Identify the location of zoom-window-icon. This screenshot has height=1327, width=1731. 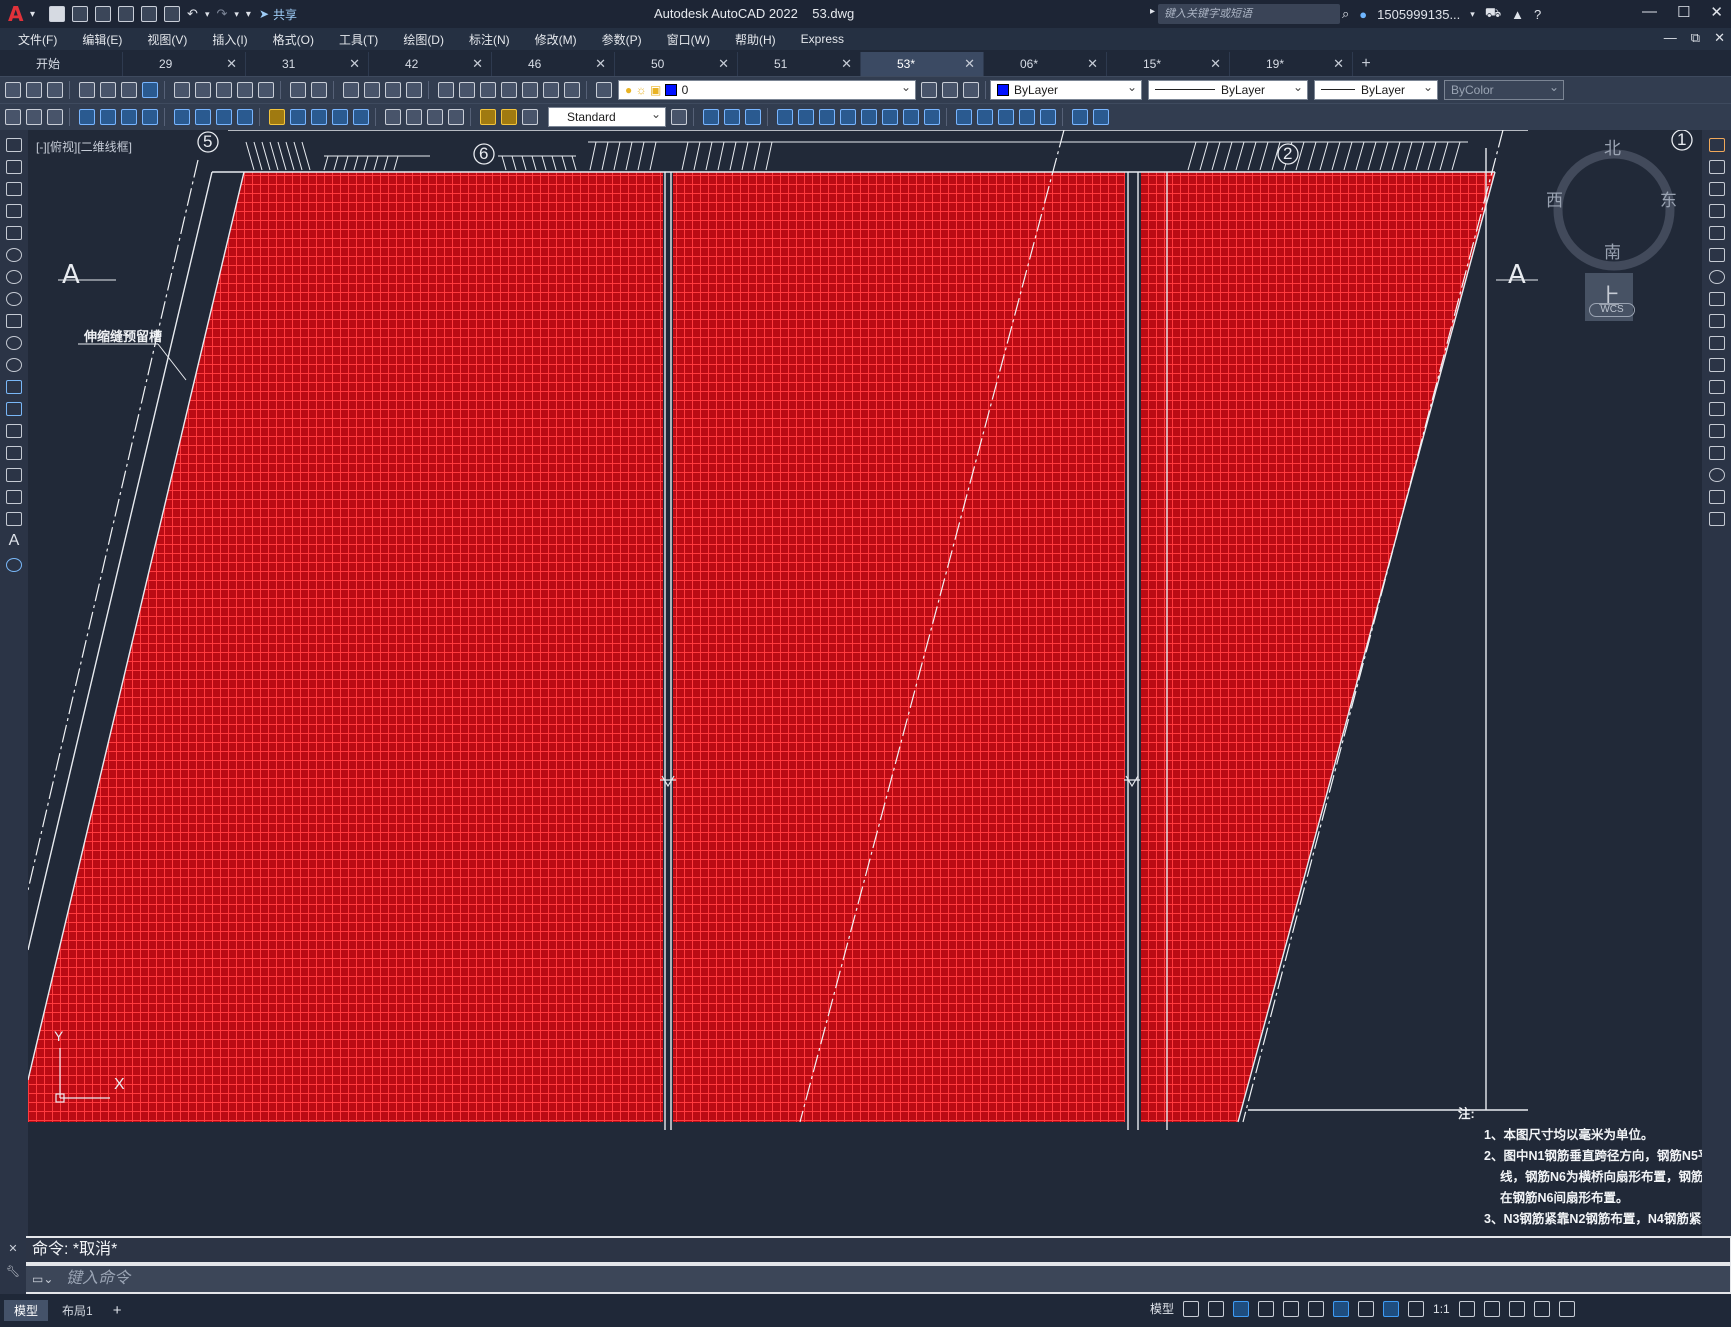
(393, 90).